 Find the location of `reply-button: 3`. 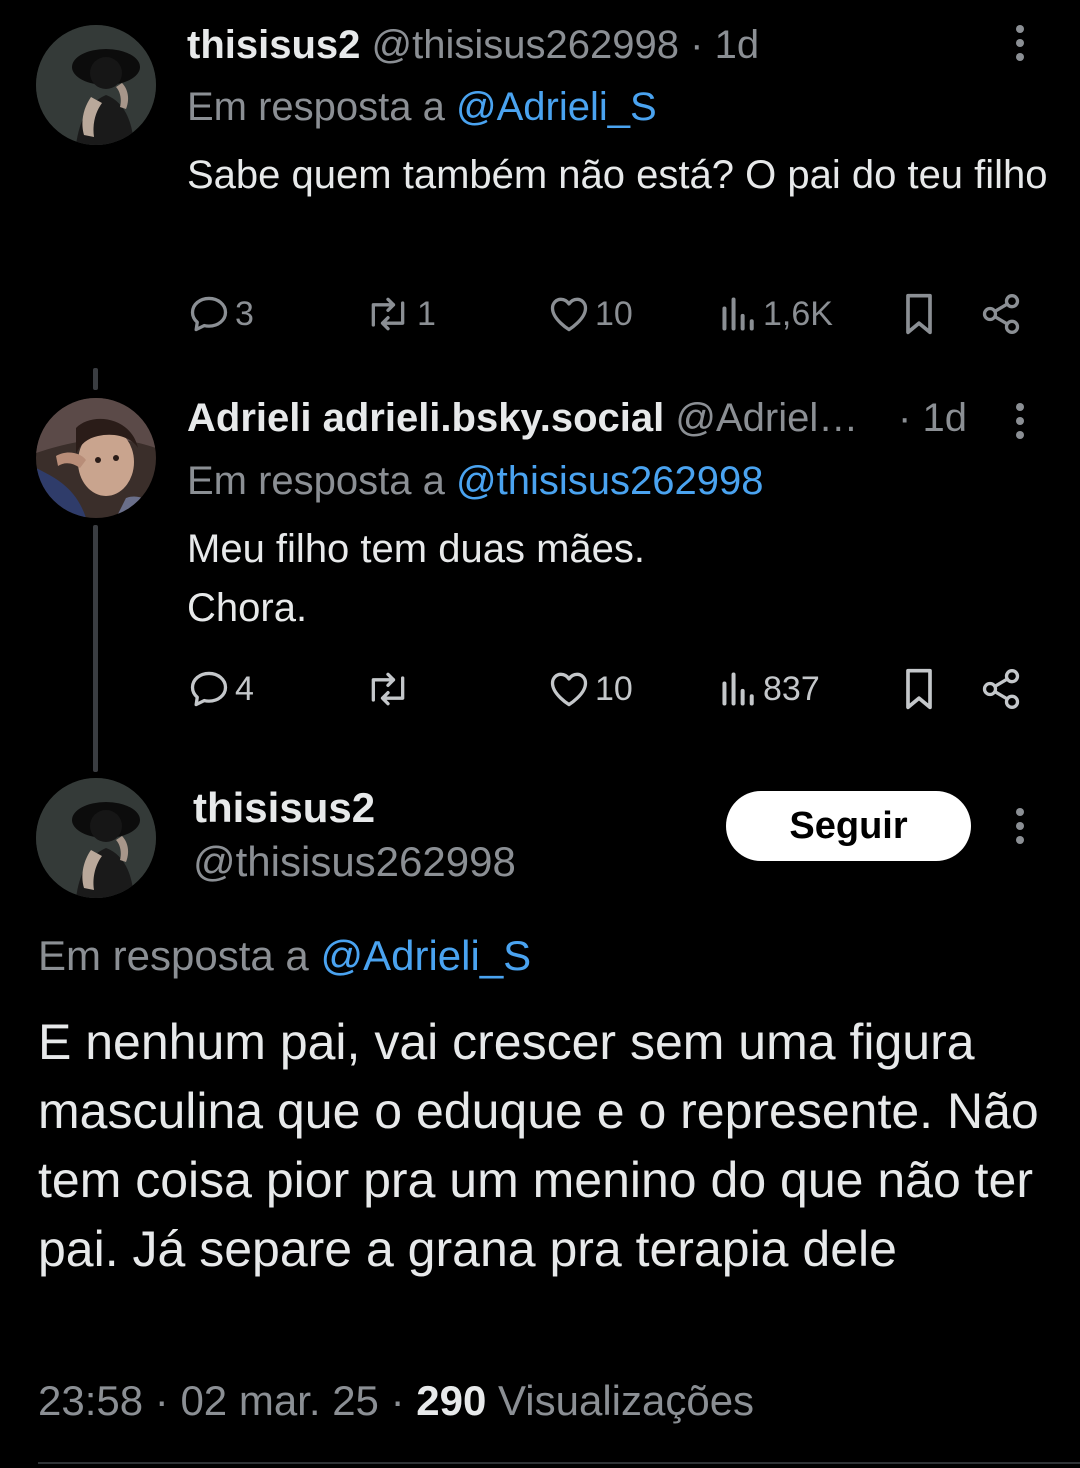

reply-button: 3 is located at coordinates (220, 314).